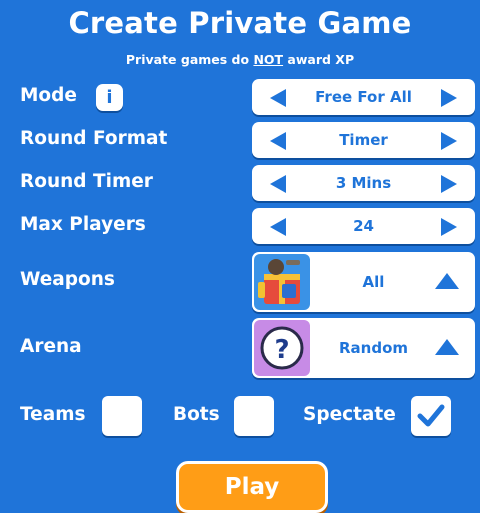 The width and height of the screenshot is (480, 513). What do you see at coordinates (268, 59) in the screenshot?
I see `xp-notice-emphasis: NOT` at bounding box center [268, 59].